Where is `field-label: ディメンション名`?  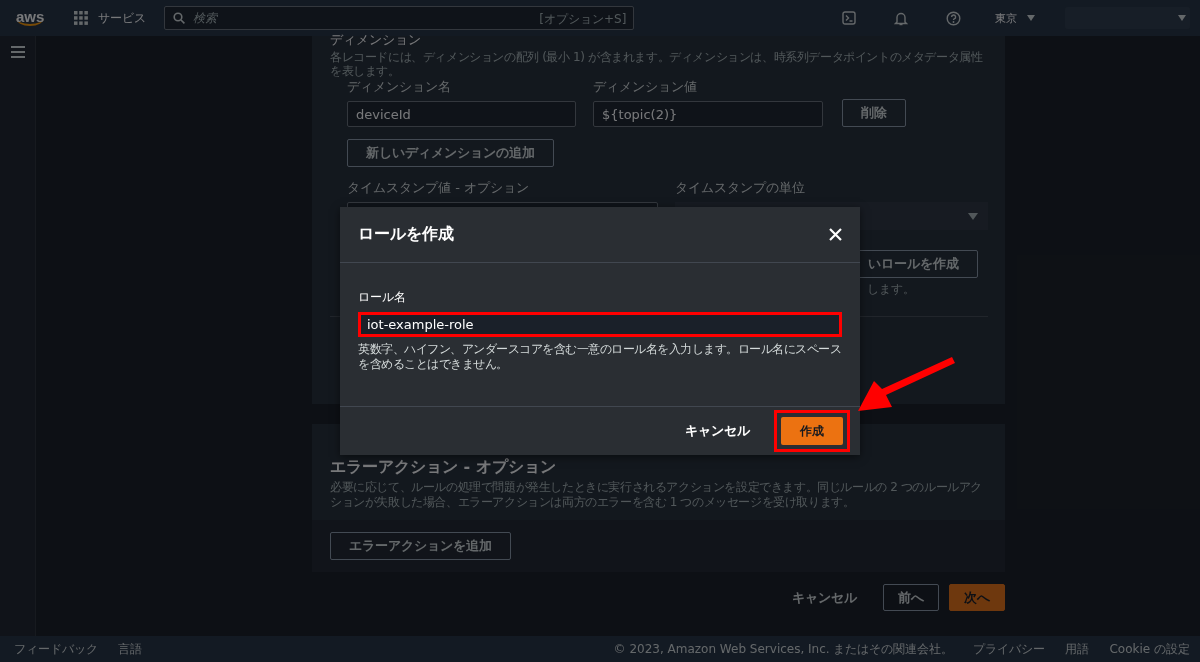 field-label: ディメンション名 is located at coordinates (399, 87).